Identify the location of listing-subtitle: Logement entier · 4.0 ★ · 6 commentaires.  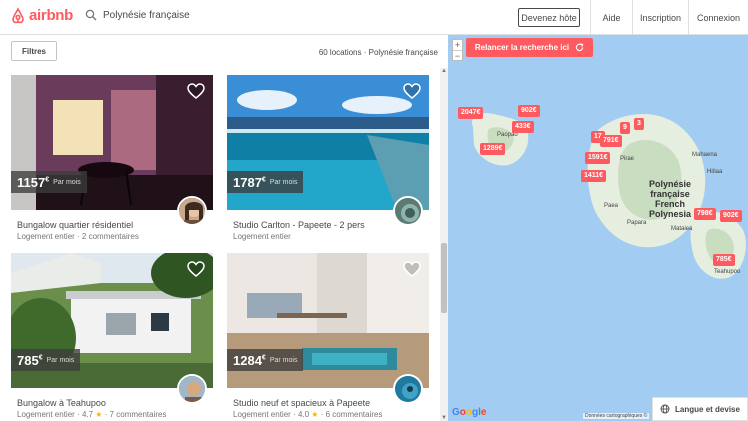
(308, 414).